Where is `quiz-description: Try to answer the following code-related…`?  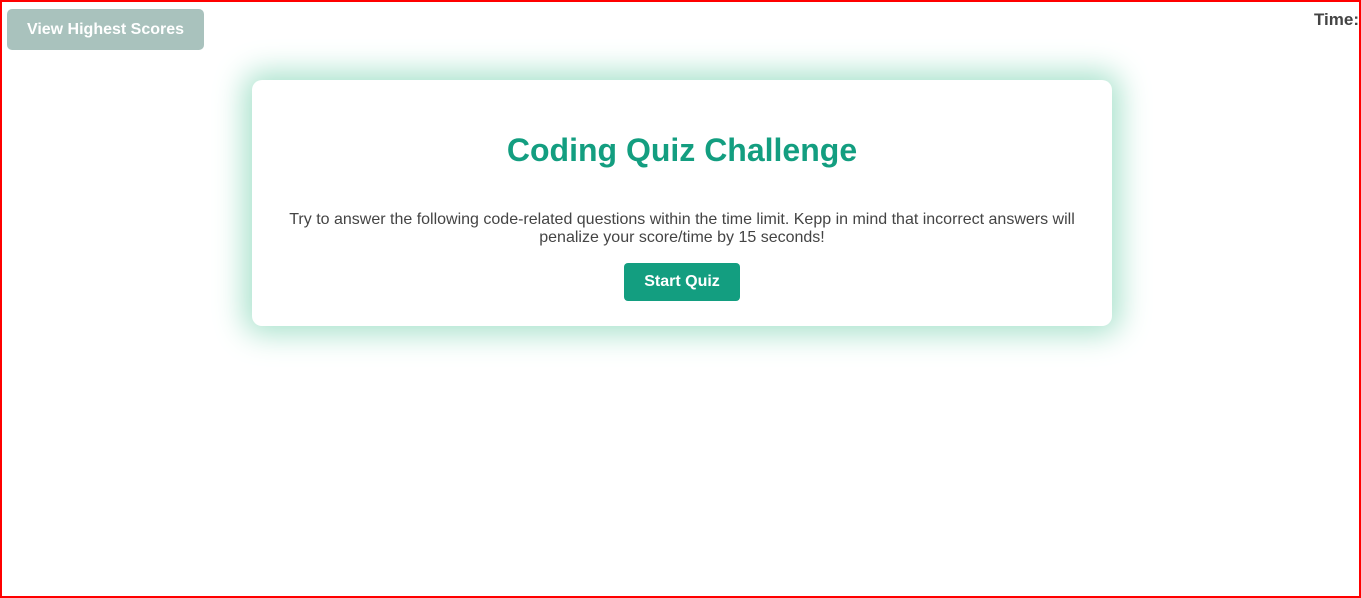 quiz-description: Try to answer the following code-related… is located at coordinates (682, 228).